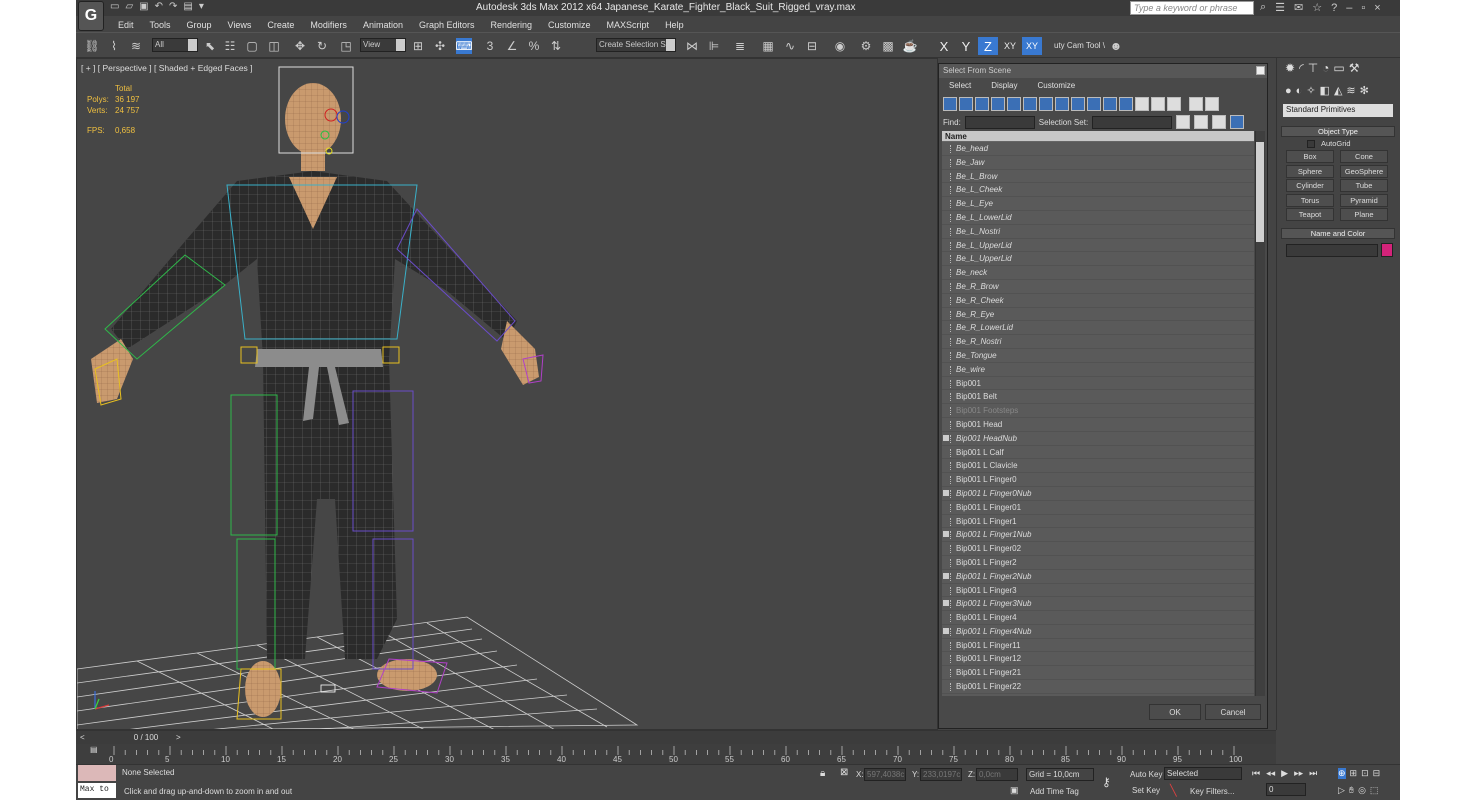 This screenshot has height=800, width=1480. I want to click on time-slider: < 0 / 100 >, so click(676, 737).